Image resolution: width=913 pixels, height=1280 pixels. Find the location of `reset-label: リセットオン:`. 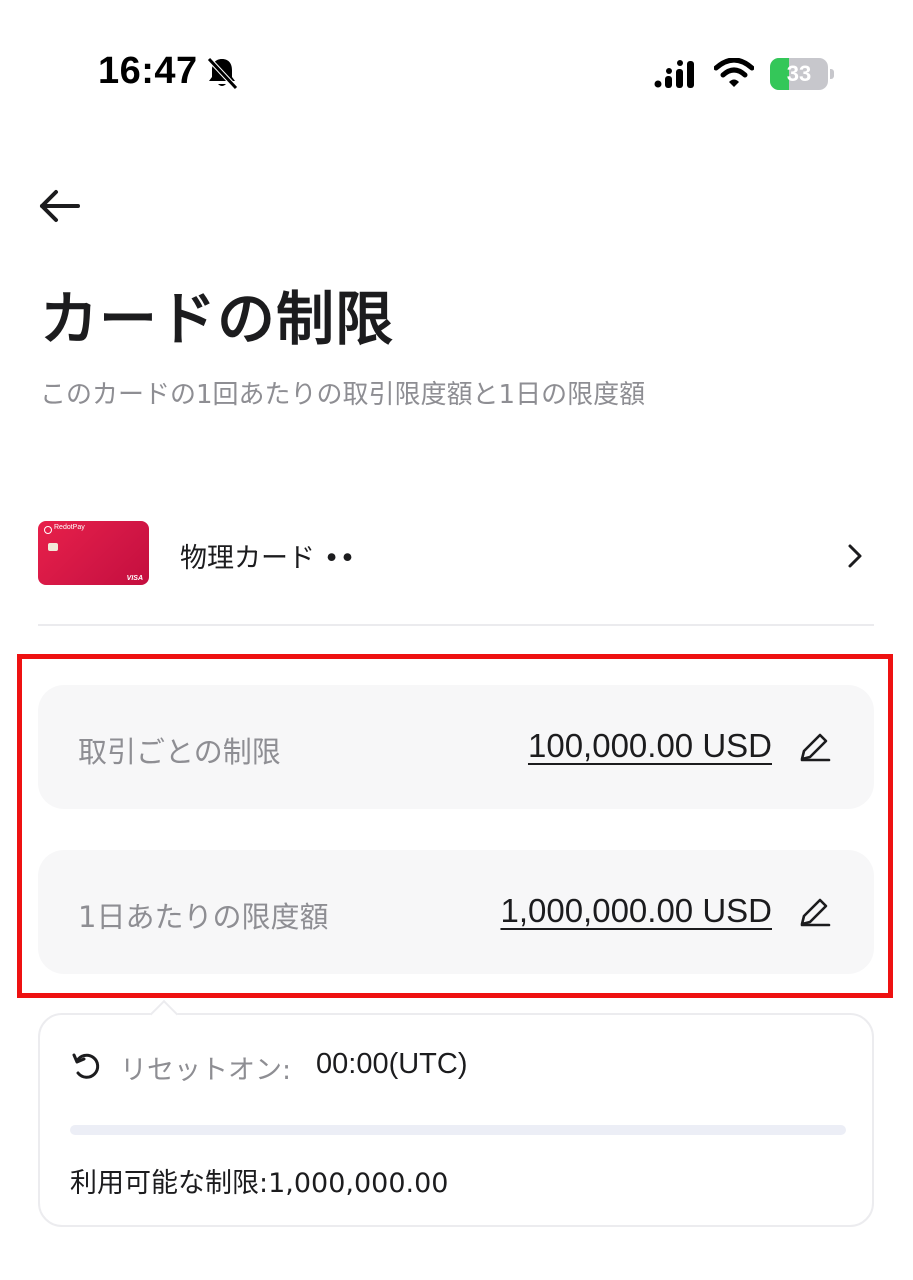

reset-label: リセットオン: is located at coordinates (206, 1070).